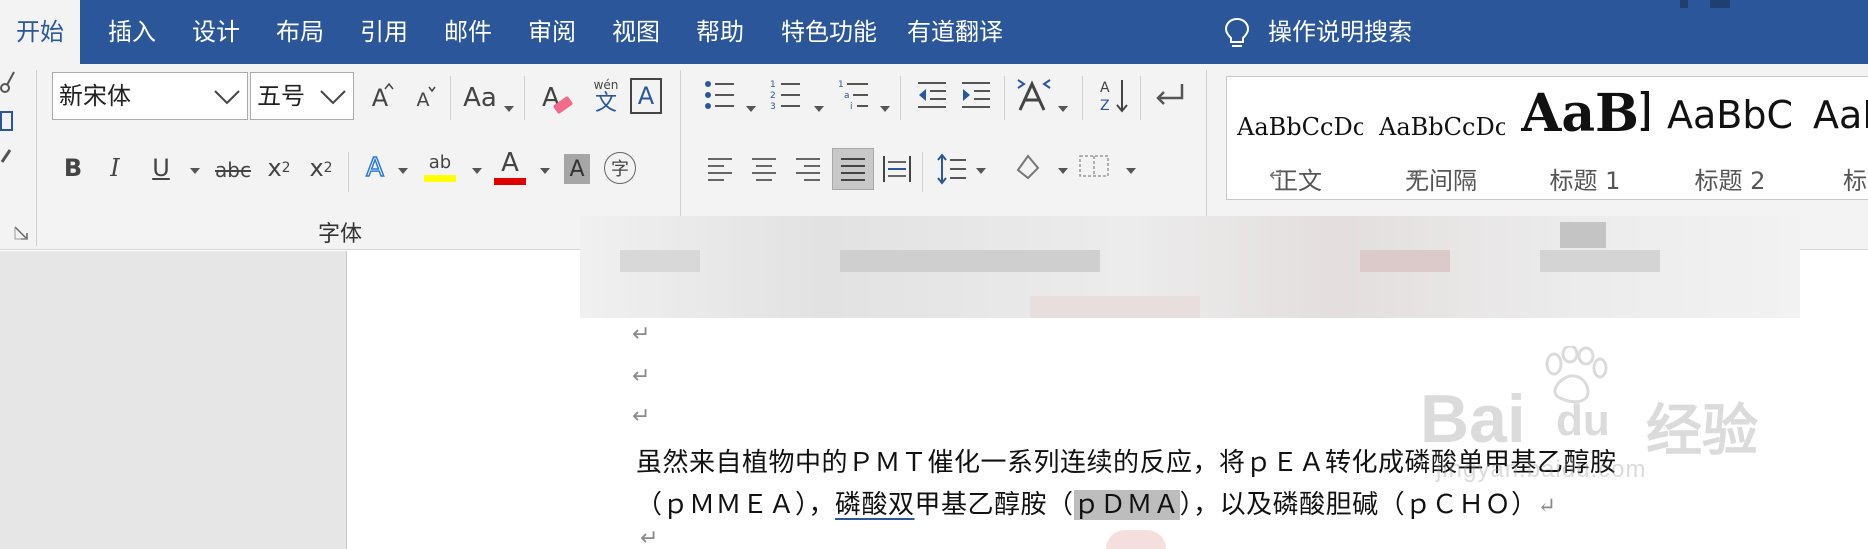  Describe the element at coordinates (73, 168) in the screenshot. I see `bold-button: B` at that location.